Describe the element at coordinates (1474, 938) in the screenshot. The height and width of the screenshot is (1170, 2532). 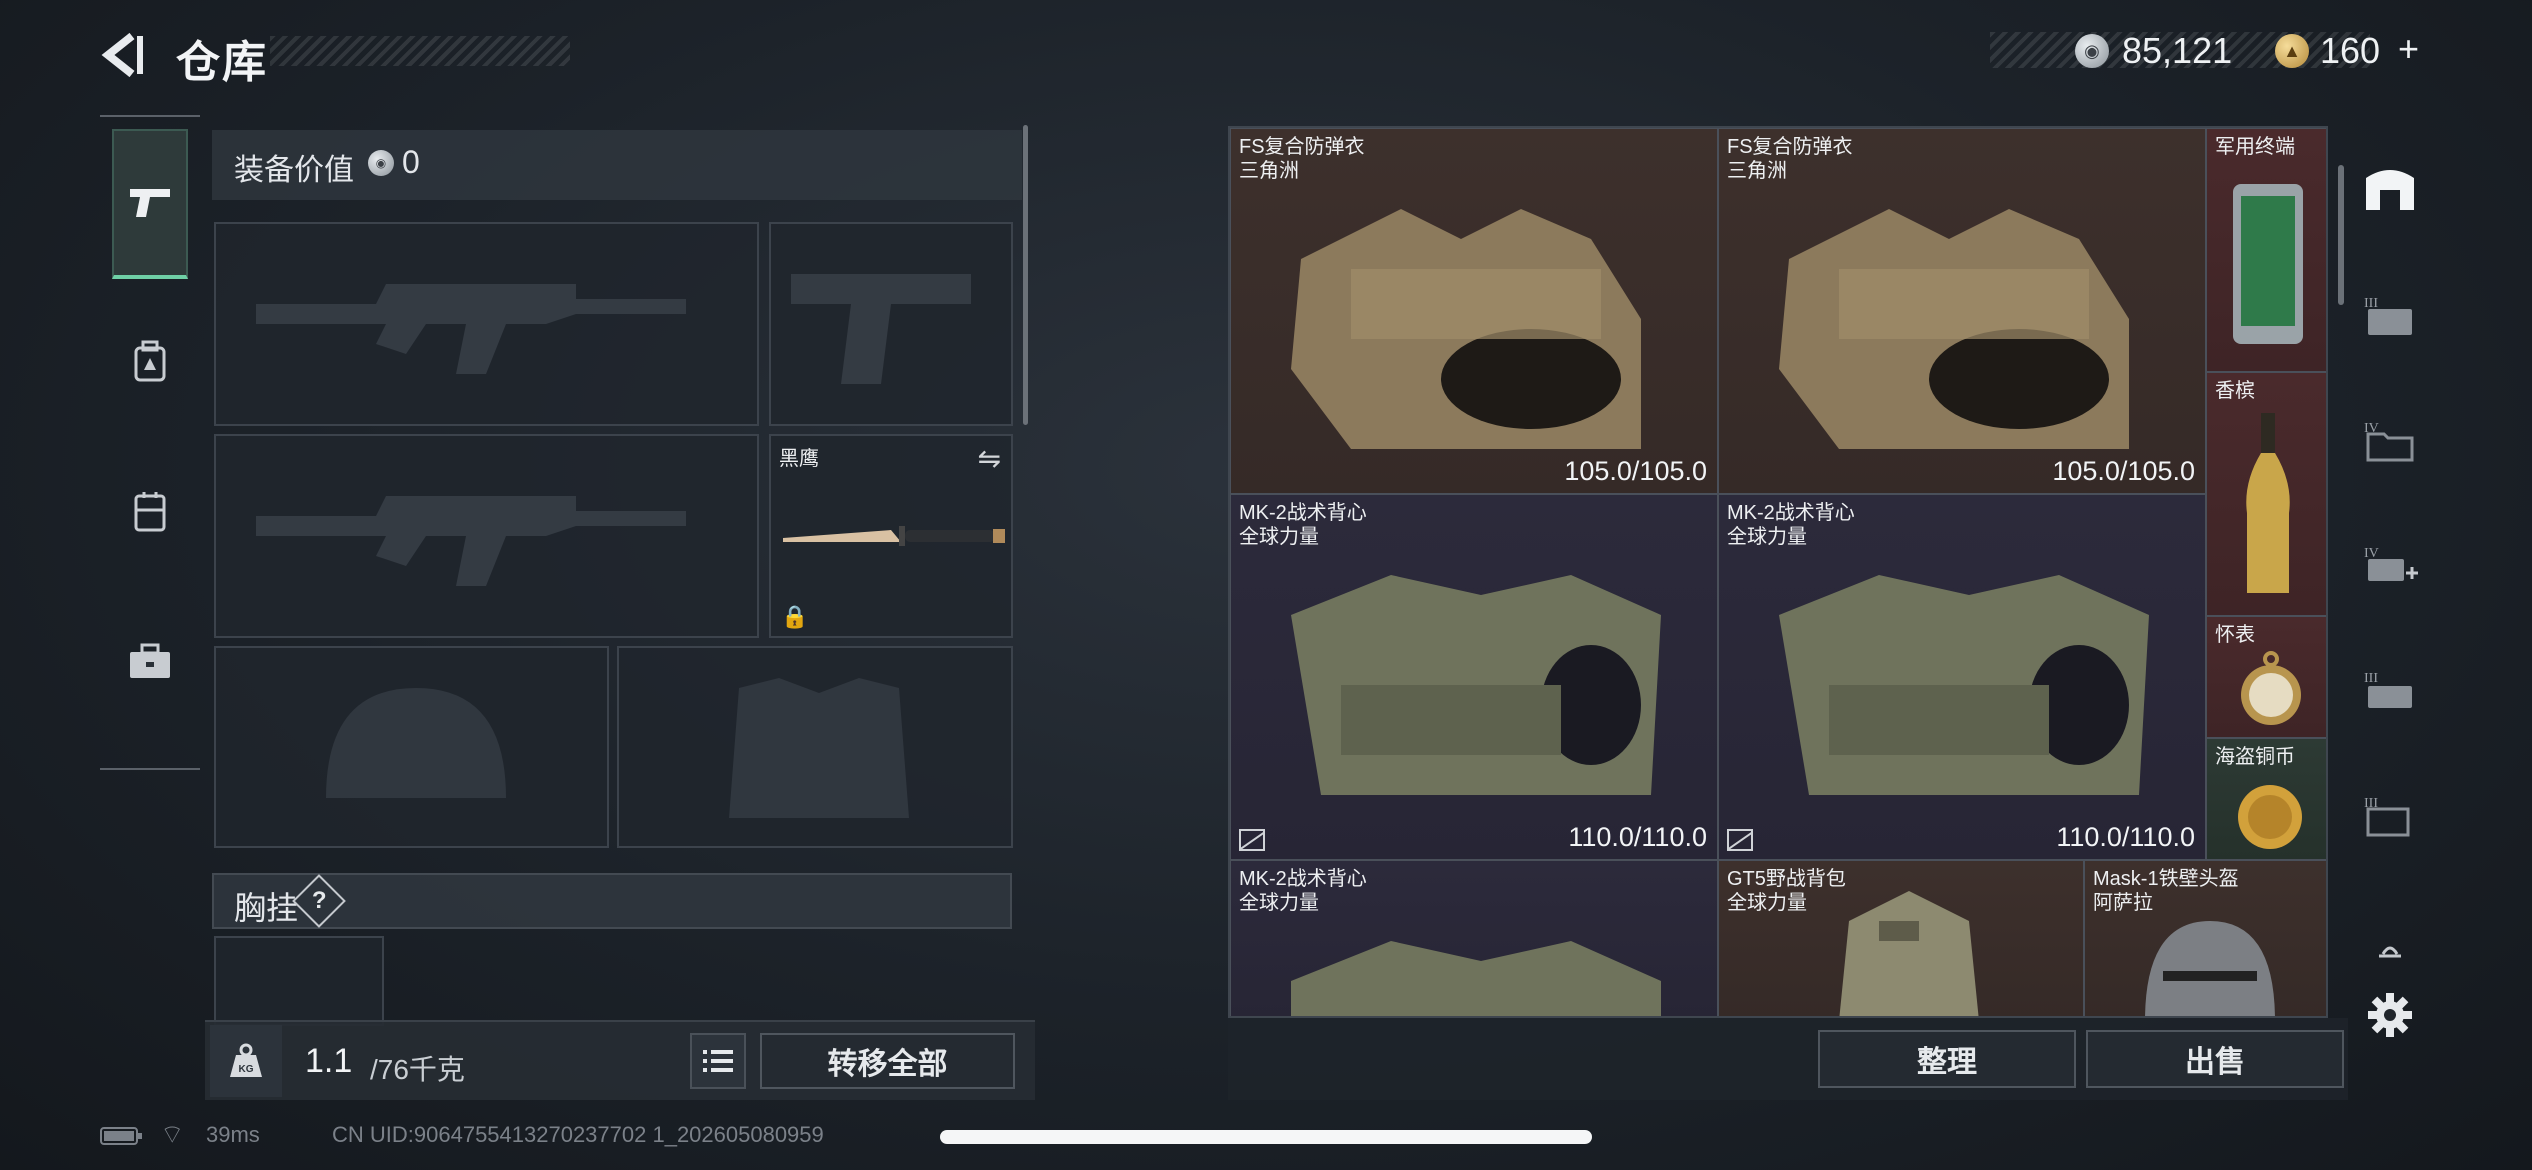
I see `stash-item: MK-2战术背心 全球力量` at that location.